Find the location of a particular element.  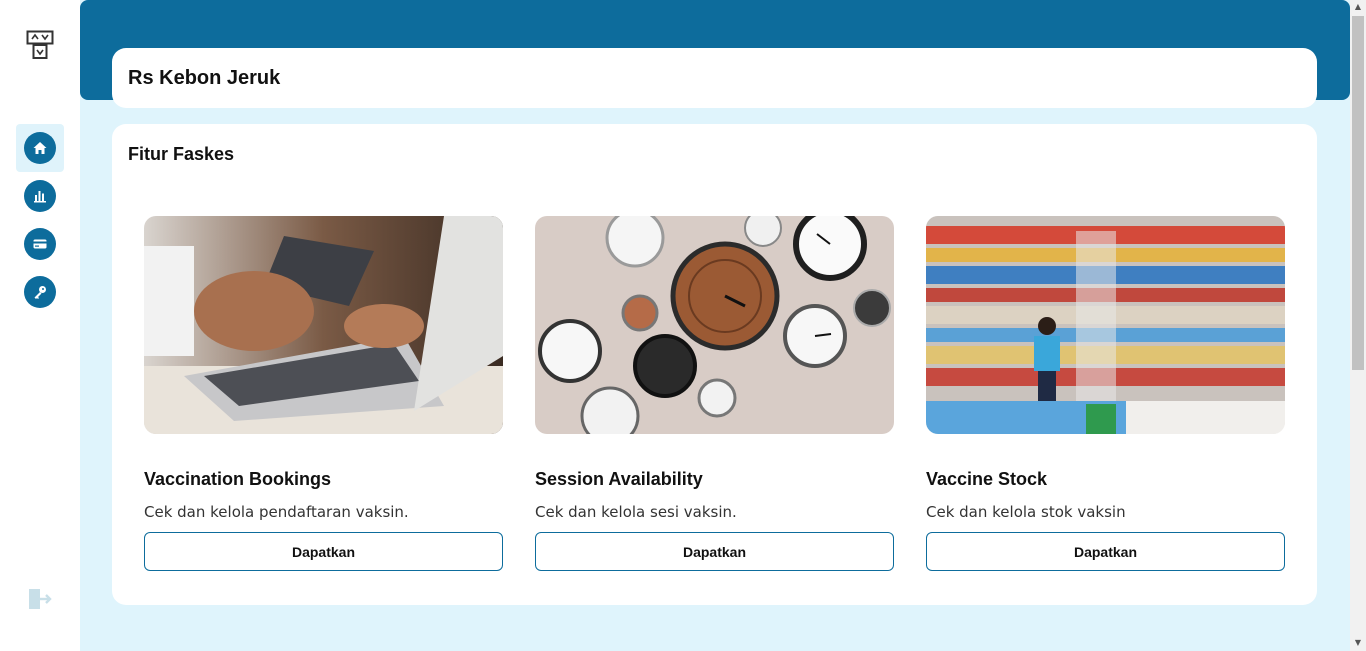

get-vaccination-bookings-button: Dapatkan is located at coordinates (323, 551).